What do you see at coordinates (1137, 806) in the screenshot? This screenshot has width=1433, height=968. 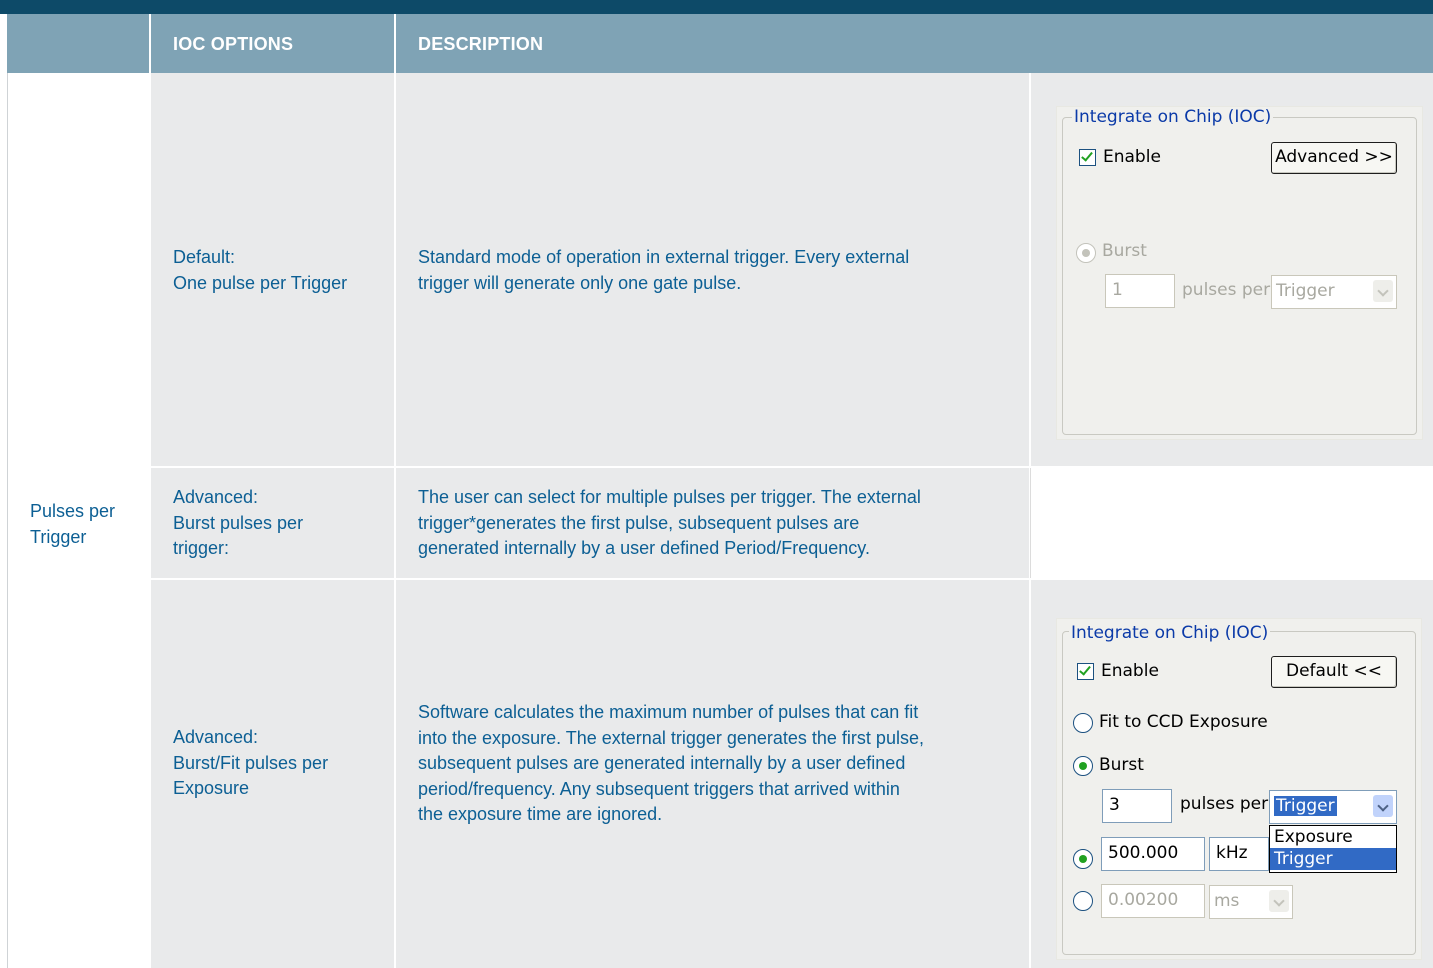 I see `pulses-input-2: 3` at bounding box center [1137, 806].